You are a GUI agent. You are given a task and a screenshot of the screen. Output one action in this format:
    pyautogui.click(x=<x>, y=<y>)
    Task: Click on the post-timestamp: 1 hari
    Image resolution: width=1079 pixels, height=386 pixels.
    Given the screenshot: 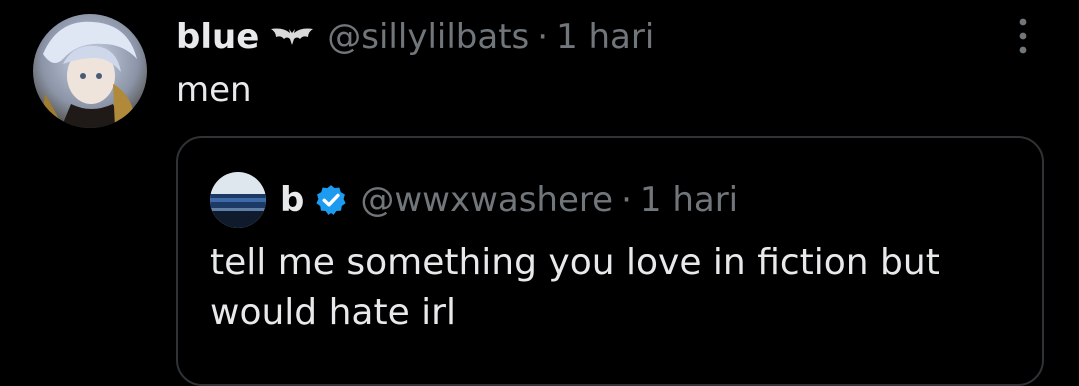 What is the action you would take?
    pyautogui.click(x=605, y=37)
    